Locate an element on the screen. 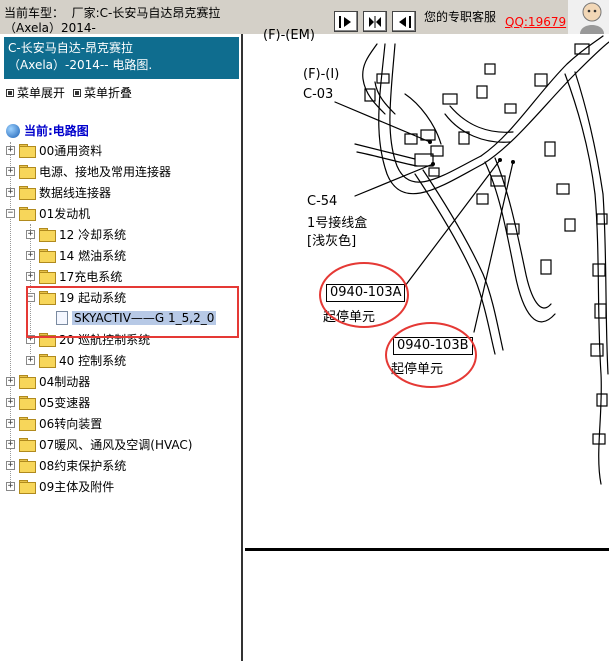 The height and width of the screenshot is (661, 609). tree-item: +14 燃油系统 is located at coordinates (76, 255).